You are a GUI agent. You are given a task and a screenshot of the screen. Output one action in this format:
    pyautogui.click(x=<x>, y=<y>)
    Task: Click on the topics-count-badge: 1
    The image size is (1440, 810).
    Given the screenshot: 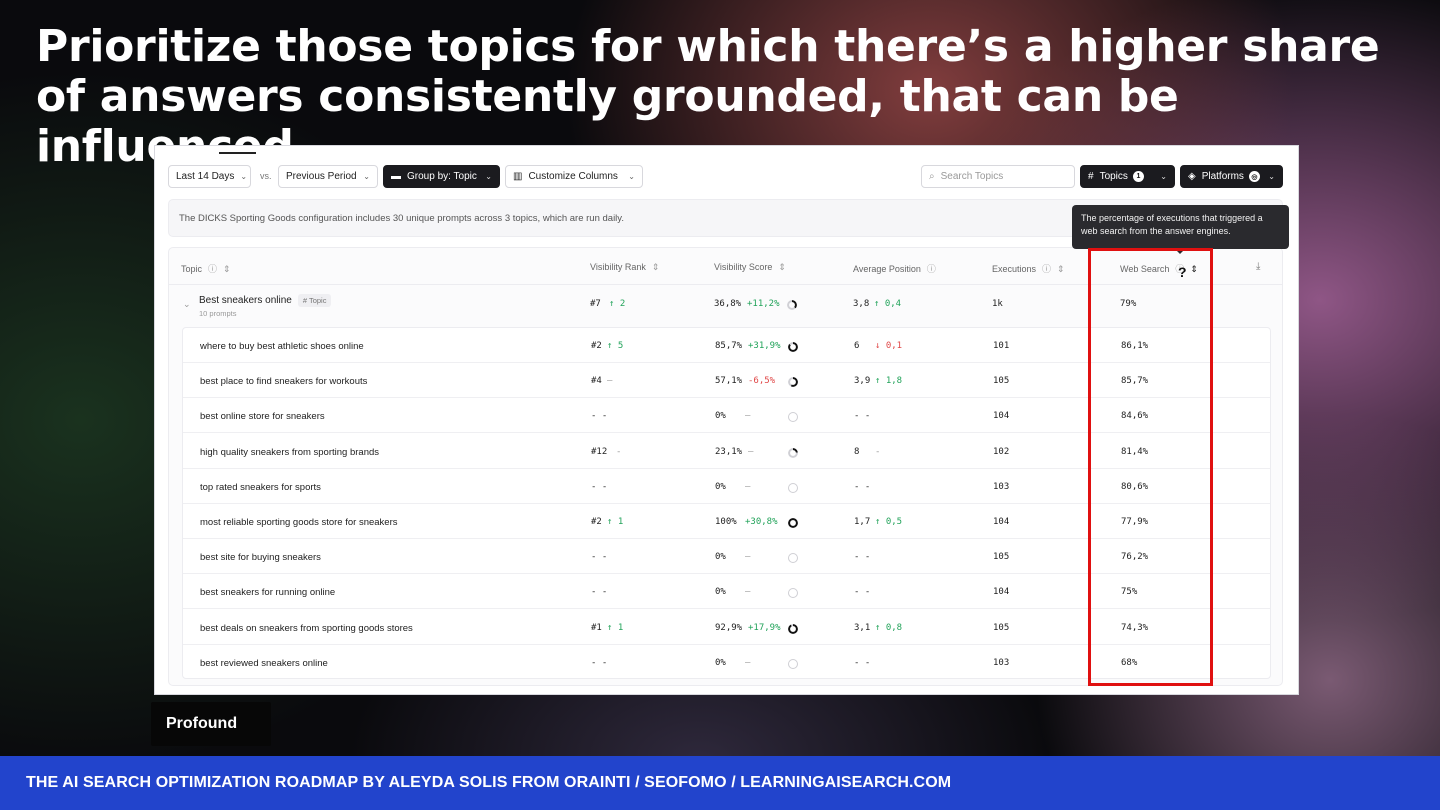 What is the action you would take?
    pyautogui.click(x=1138, y=176)
    